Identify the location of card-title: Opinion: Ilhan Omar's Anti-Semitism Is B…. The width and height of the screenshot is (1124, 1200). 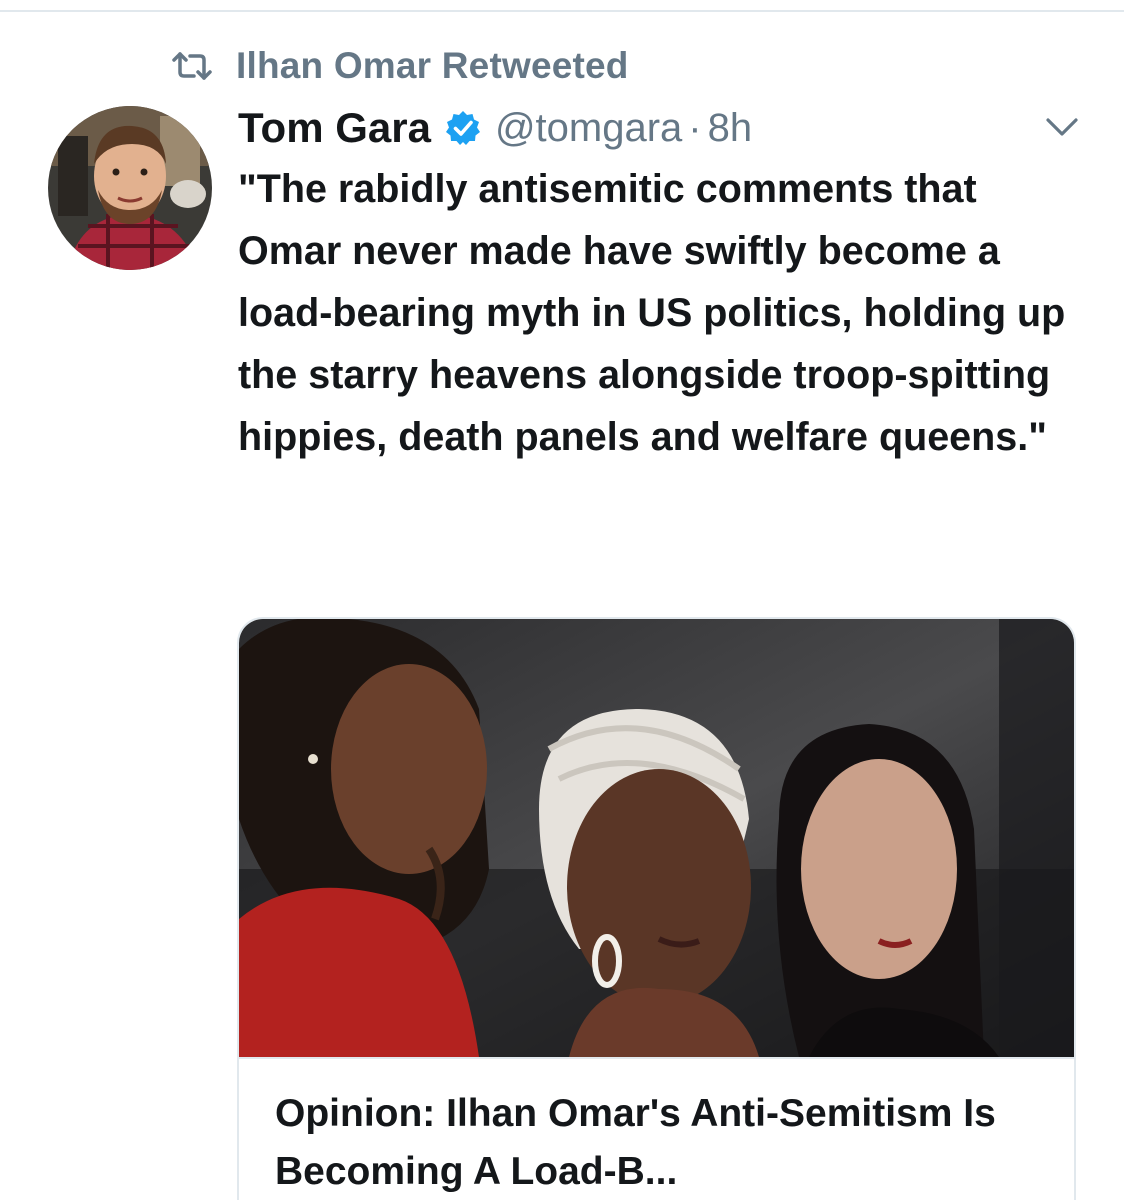
(665, 1142).